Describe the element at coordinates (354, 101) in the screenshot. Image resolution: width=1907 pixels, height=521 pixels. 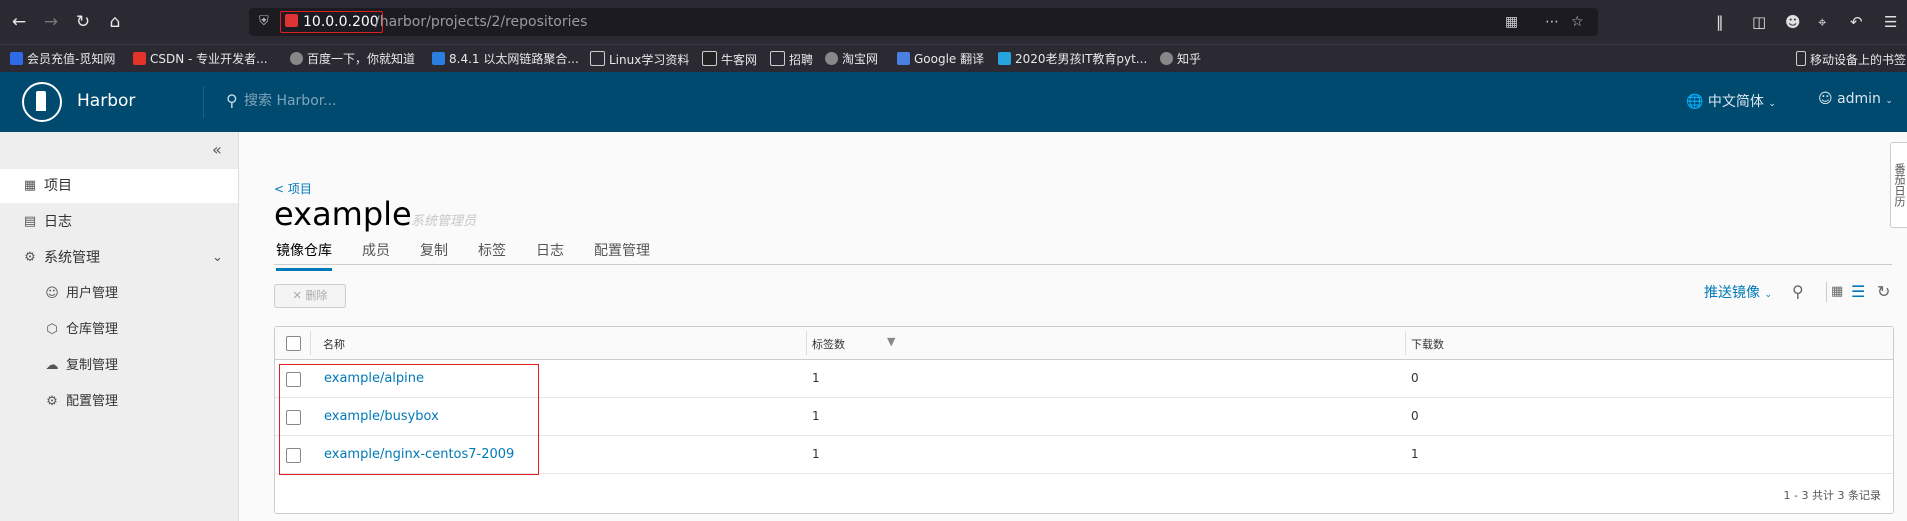
I see `search-input` at that location.